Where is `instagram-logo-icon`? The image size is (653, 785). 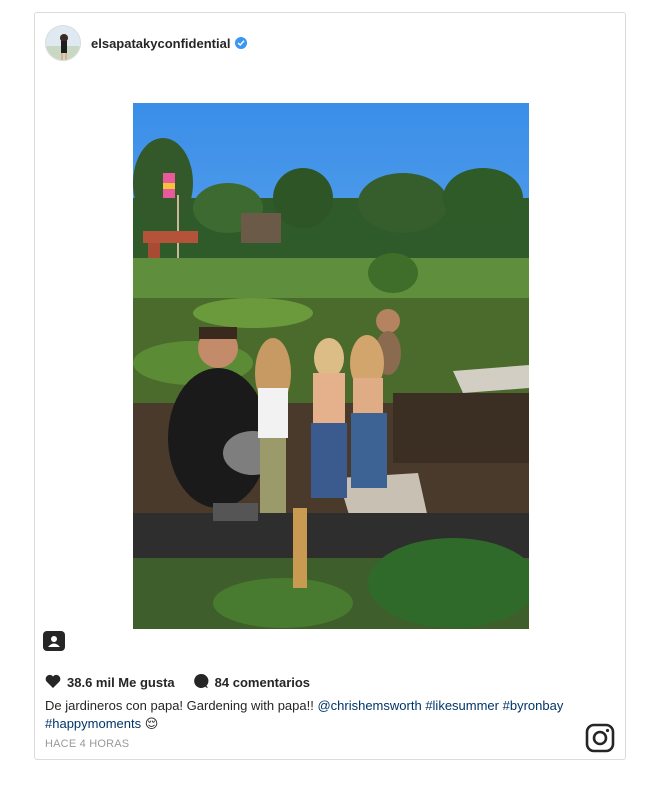 instagram-logo-icon is located at coordinates (600, 738).